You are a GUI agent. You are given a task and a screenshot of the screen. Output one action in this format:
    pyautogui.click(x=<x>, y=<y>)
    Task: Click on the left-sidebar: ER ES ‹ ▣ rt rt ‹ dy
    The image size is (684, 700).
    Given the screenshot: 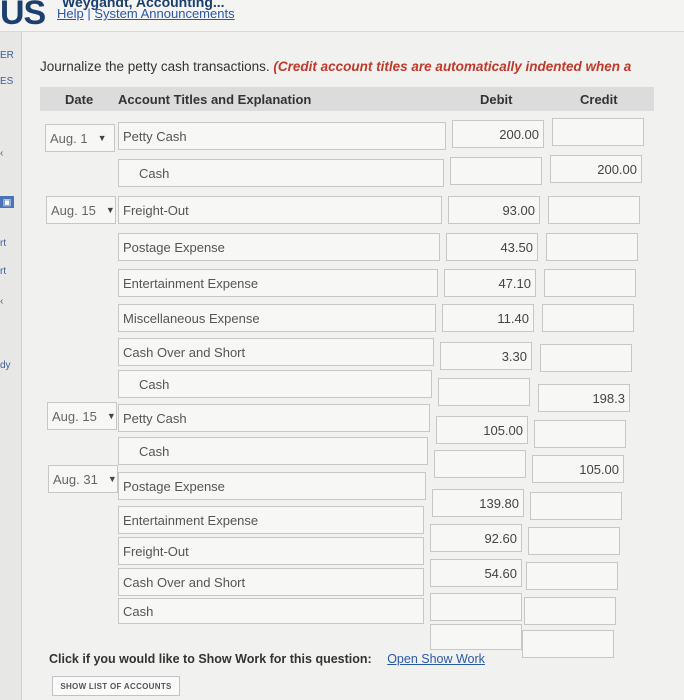 What is the action you would take?
    pyautogui.click(x=11, y=366)
    